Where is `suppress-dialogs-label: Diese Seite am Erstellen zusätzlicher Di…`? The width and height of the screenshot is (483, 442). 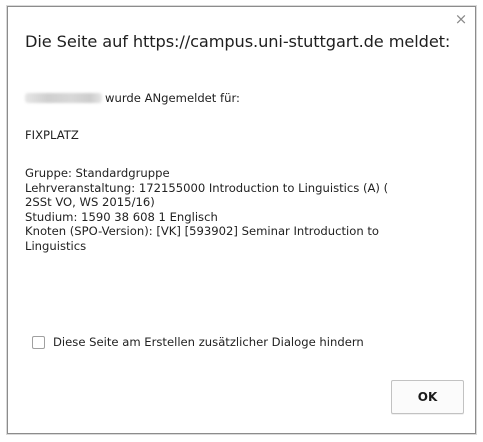
suppress-dialogs-label: Diese Seite am Erstellen zusätzlicher Di… is located at coordinates (208, 342).